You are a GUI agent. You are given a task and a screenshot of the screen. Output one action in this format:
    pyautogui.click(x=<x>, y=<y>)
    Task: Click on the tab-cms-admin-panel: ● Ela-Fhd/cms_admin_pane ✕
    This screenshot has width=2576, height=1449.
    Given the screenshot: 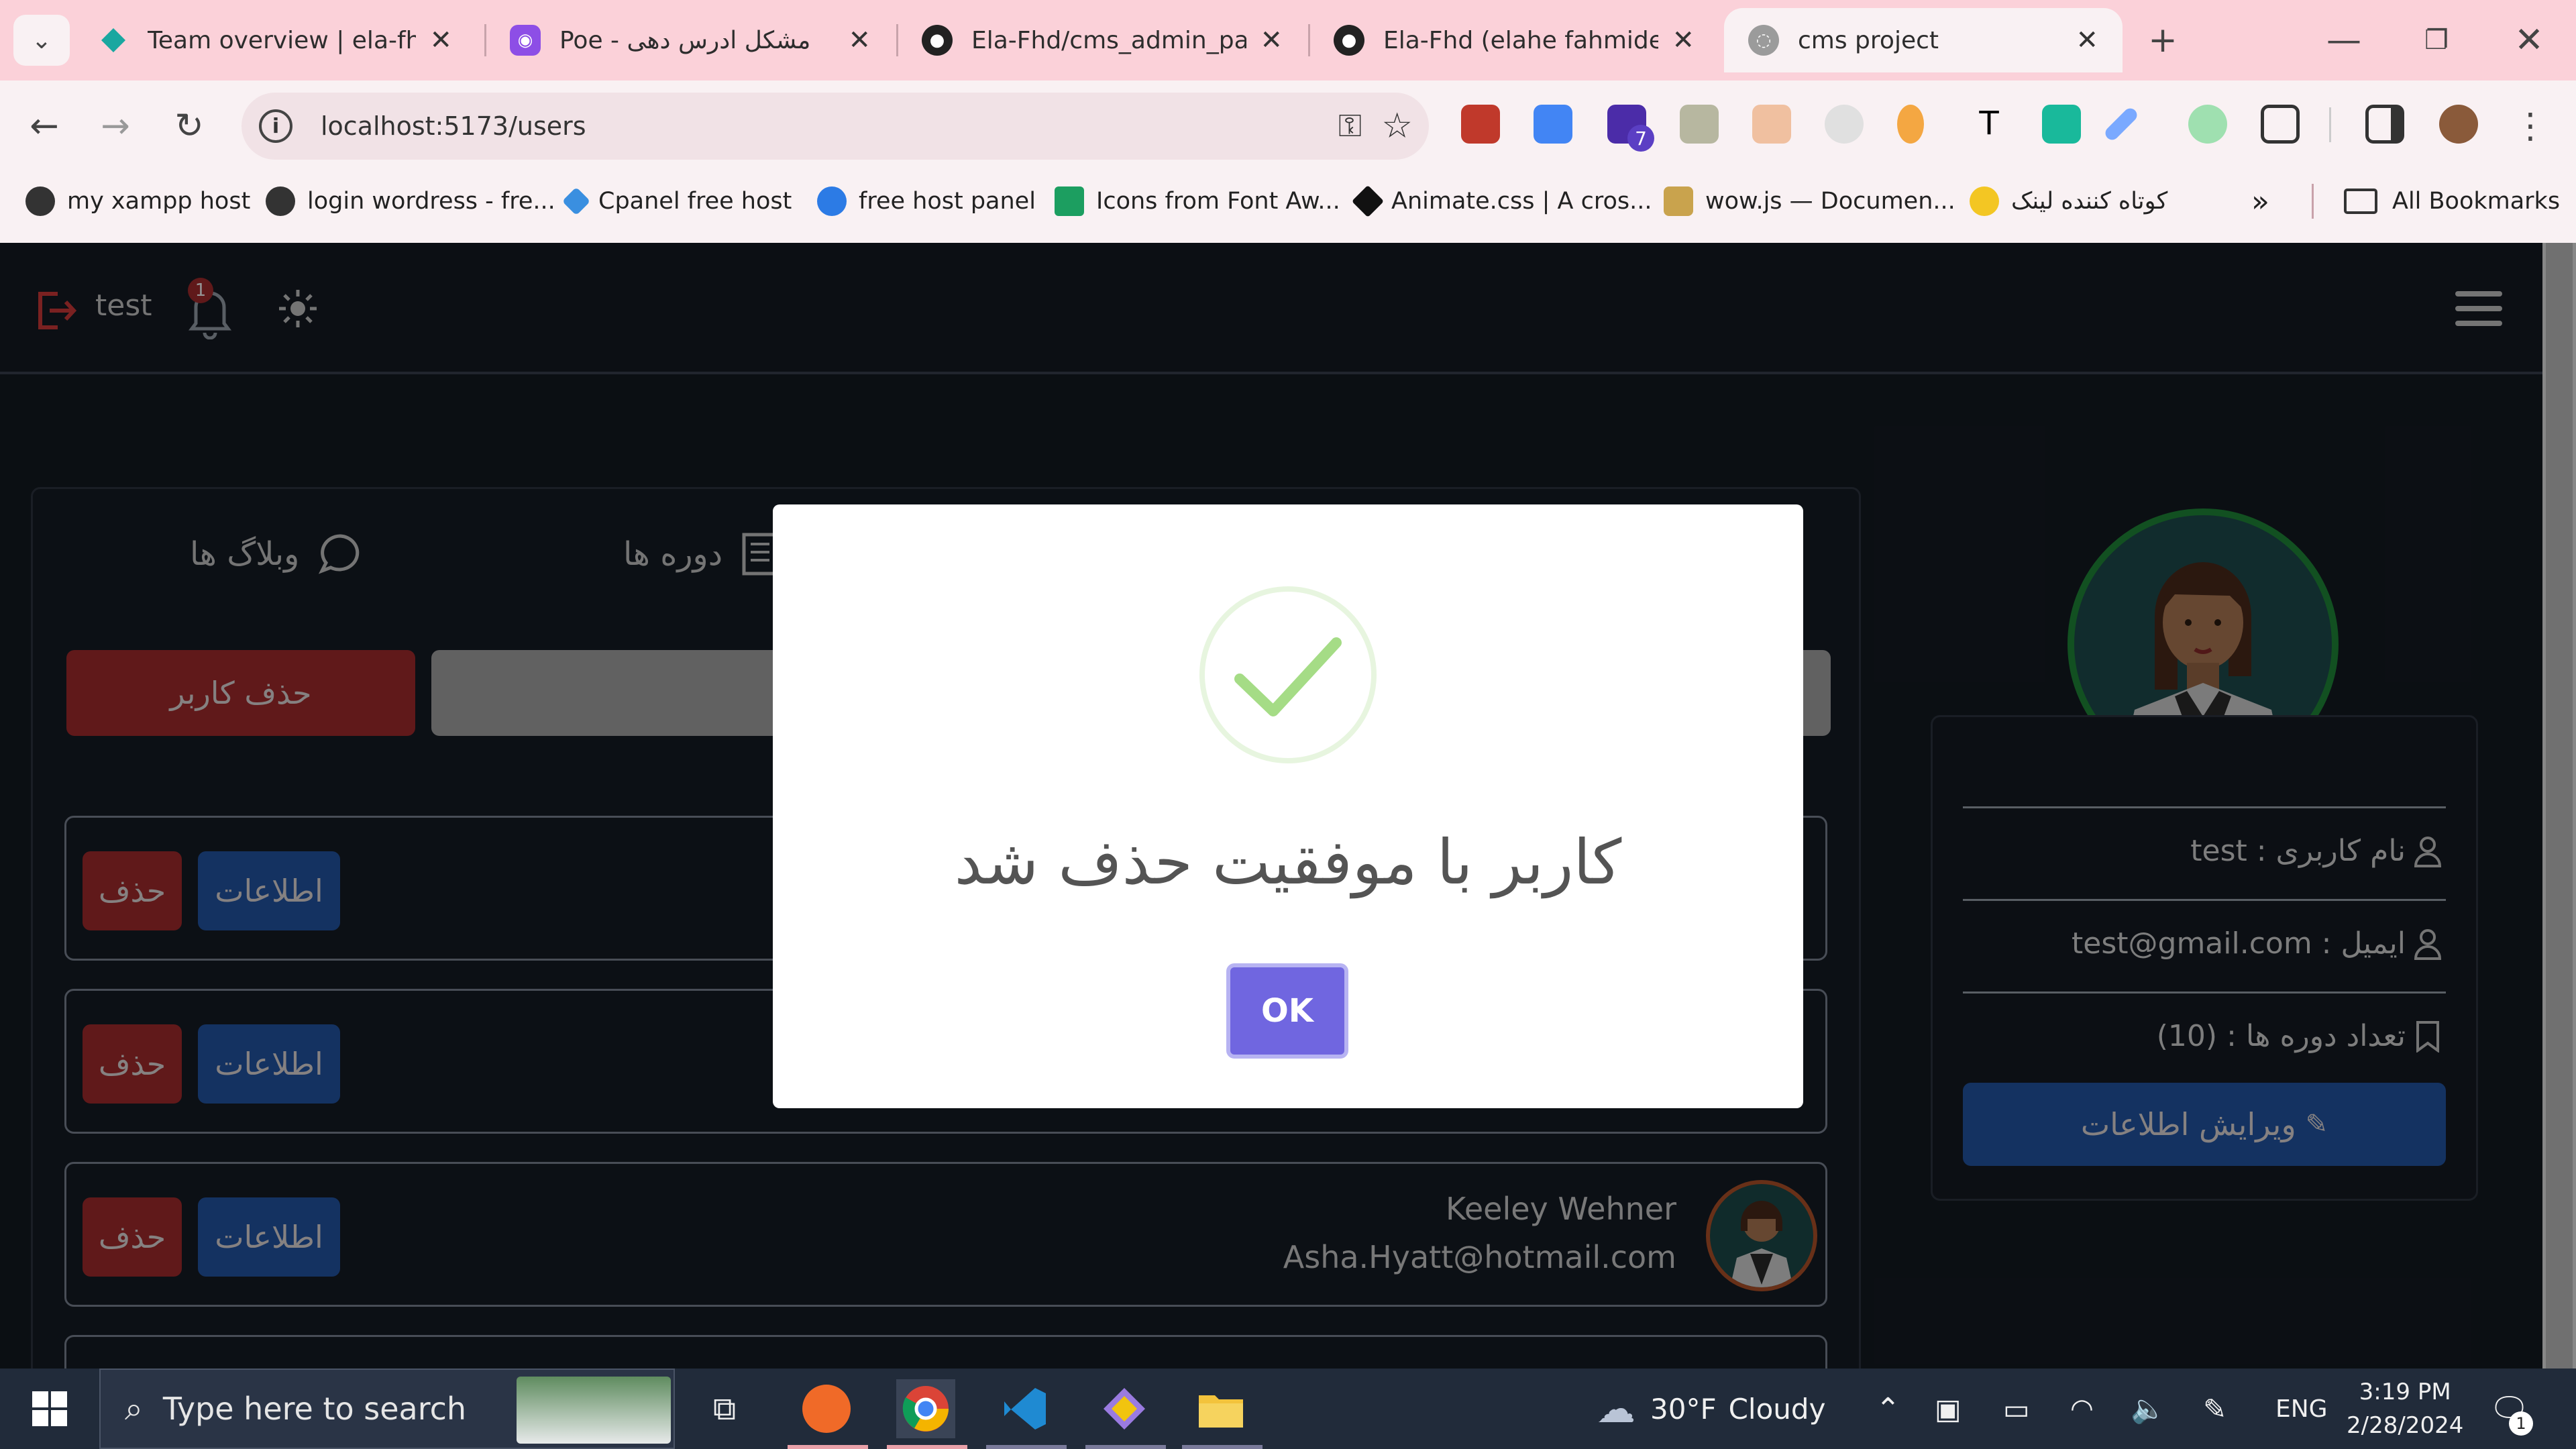 What is the action you would take?
    pyautogui.click(x=1102, y=40)
    